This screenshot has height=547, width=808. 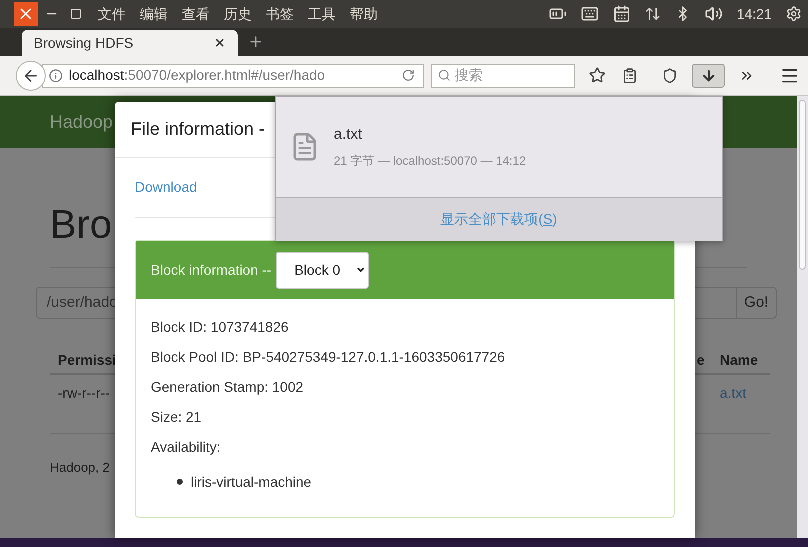 What do you see at coordinates (26, 14) in the screenshot?
I see `close-button` at bounding box center [26, 14].